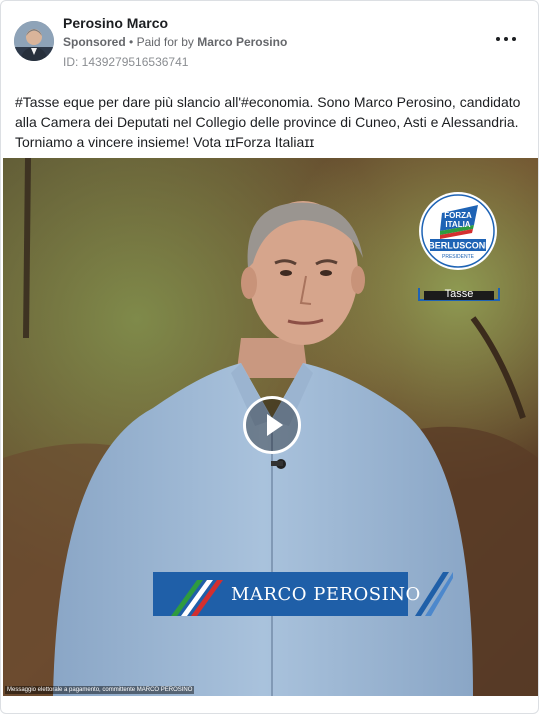 The width and height of the screenshot is (539, 714). What do you see at coordinates (326, 594) in the screenshot?
I see `lower-third-name: MARCO PEROSINO` at bounding box center [326, 594].